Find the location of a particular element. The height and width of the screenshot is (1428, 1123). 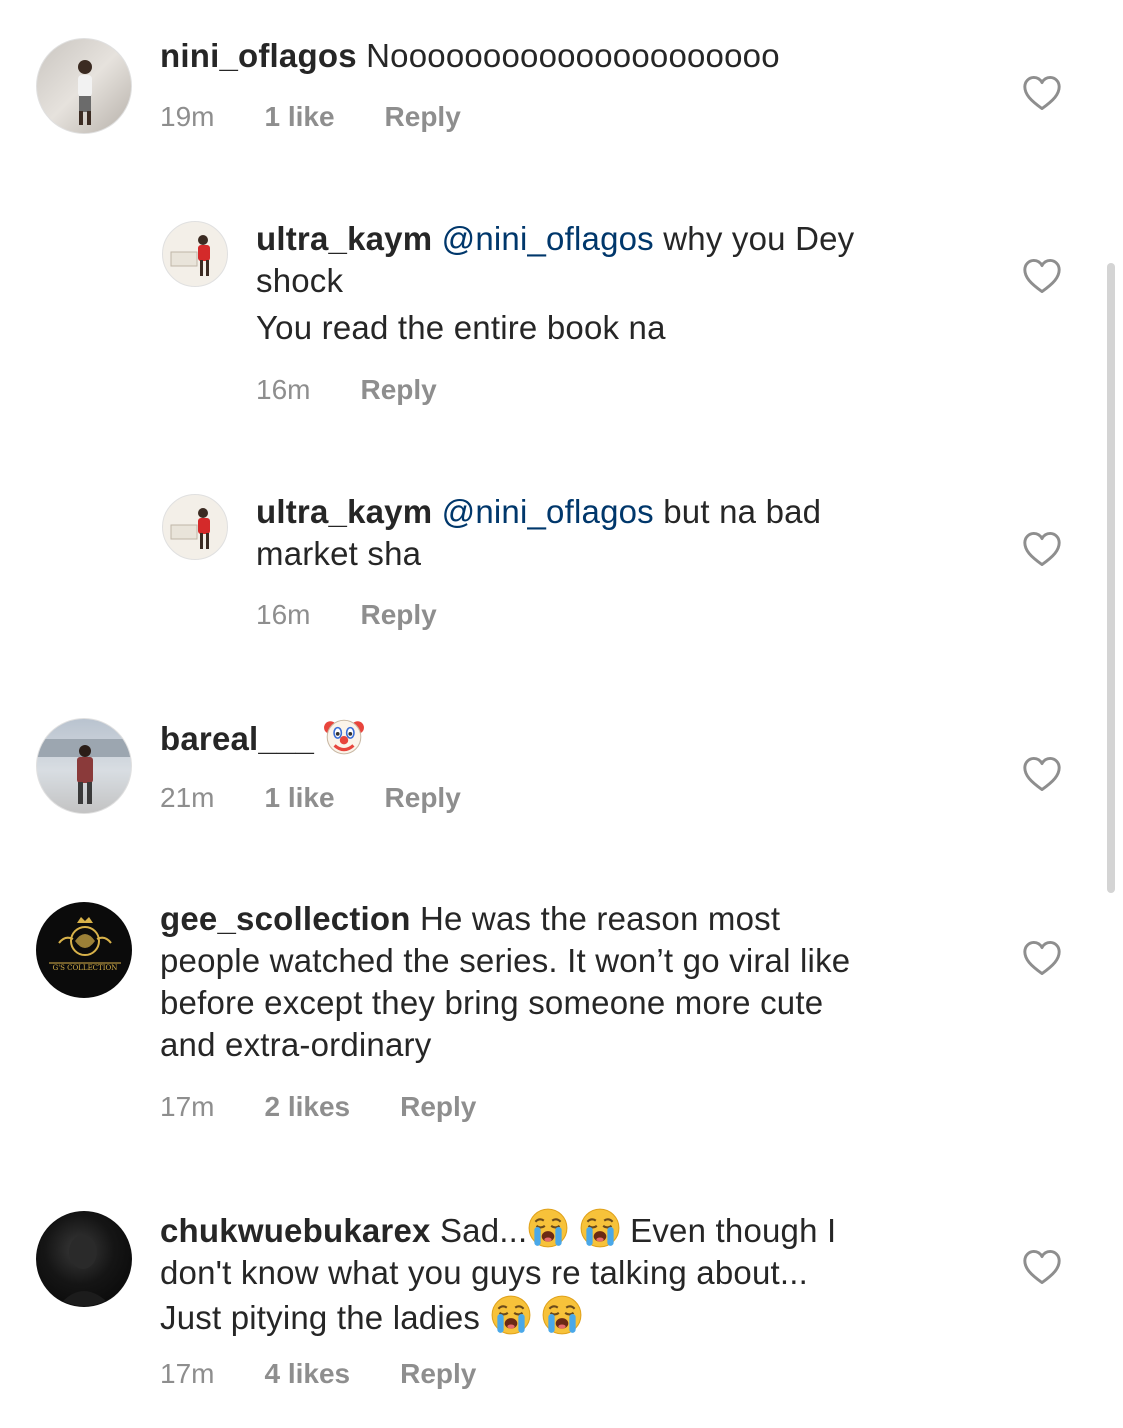

comment-meta: 17m 4 likes Reply is located at coordinates (318, 1374).